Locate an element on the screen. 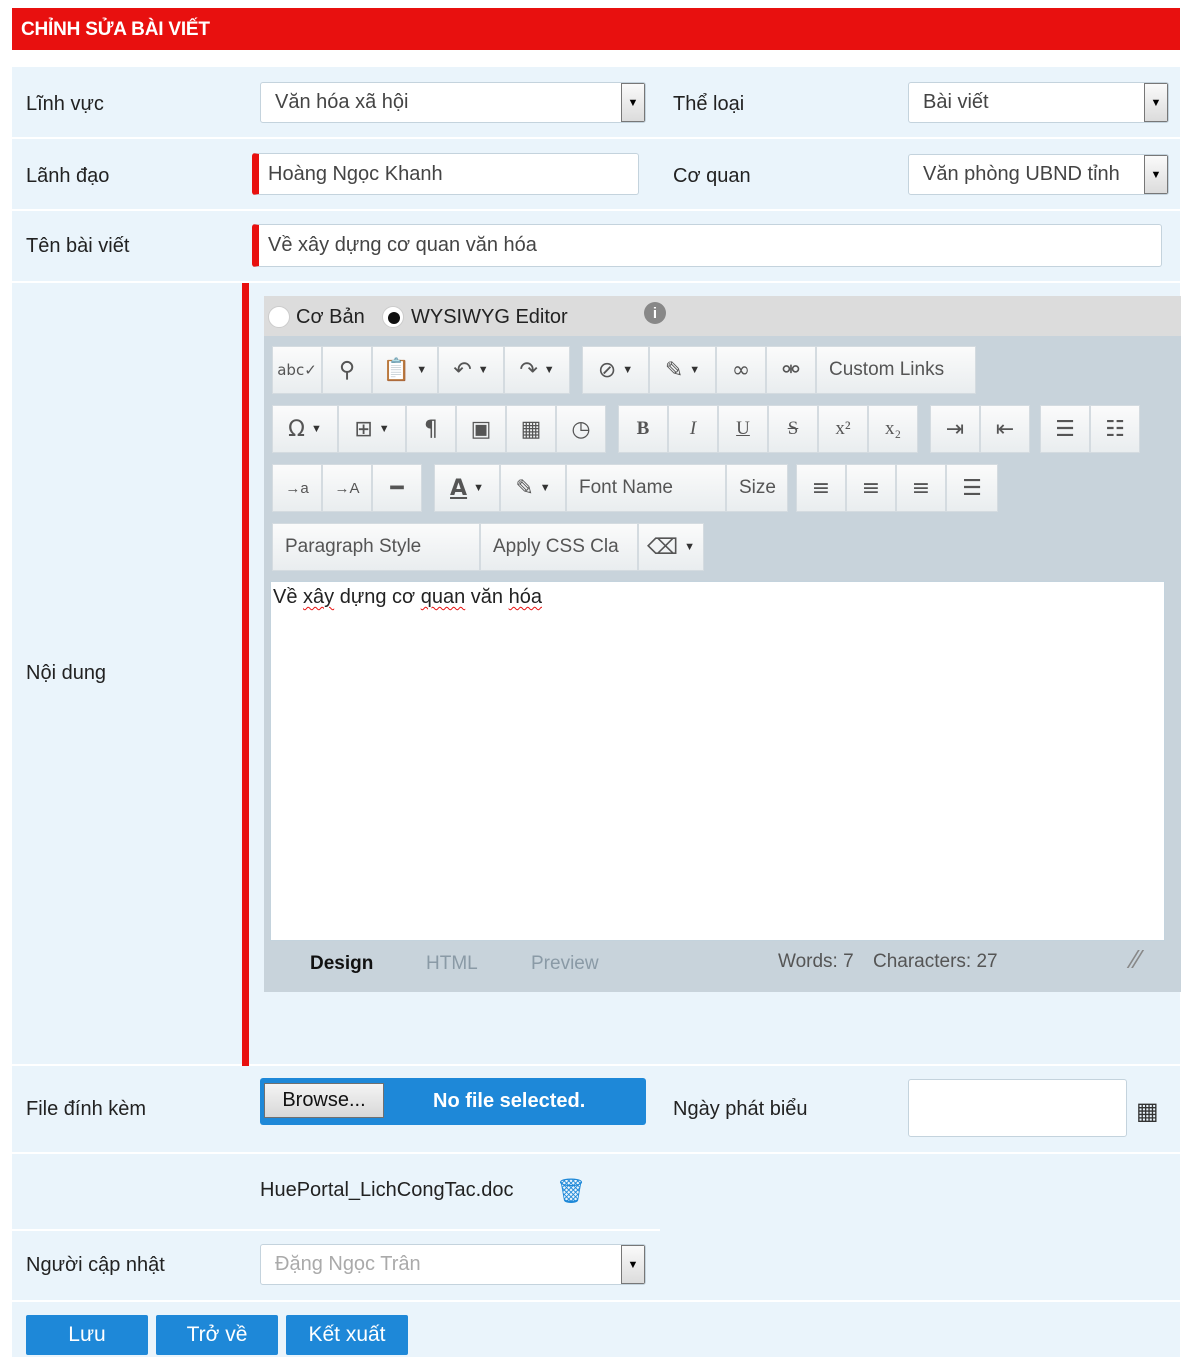 The image size is (1181, 1357). page-title: CHỈNH SỬA BÀI VIẾT is located at coordinates (596, 29).